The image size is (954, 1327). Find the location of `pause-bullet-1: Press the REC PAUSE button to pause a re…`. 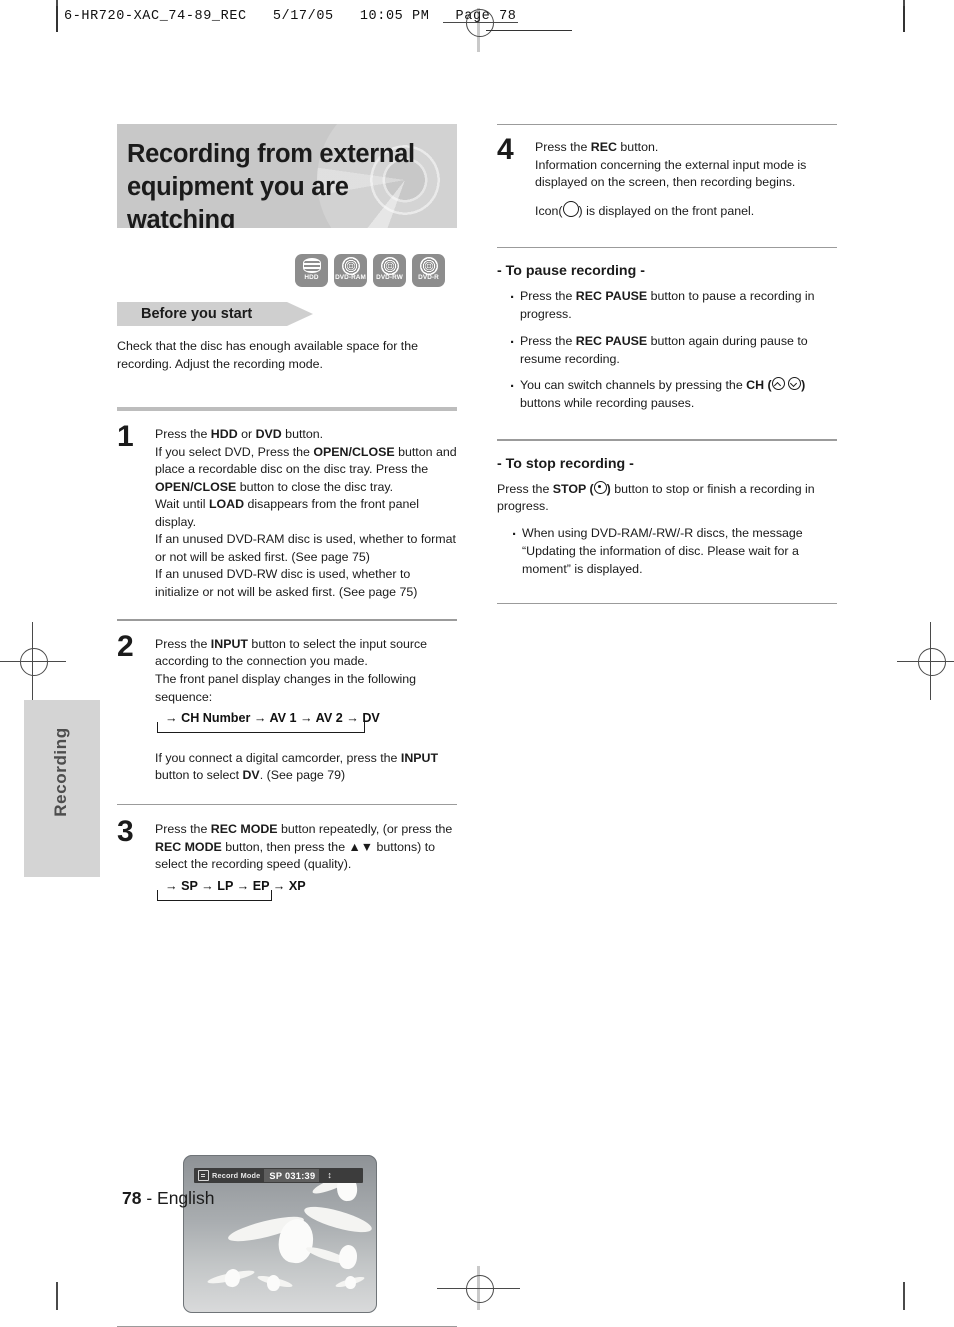

pause-bullet-1: Press the REC PAUSE button to pause a re… is located at coordinates (673, 305).